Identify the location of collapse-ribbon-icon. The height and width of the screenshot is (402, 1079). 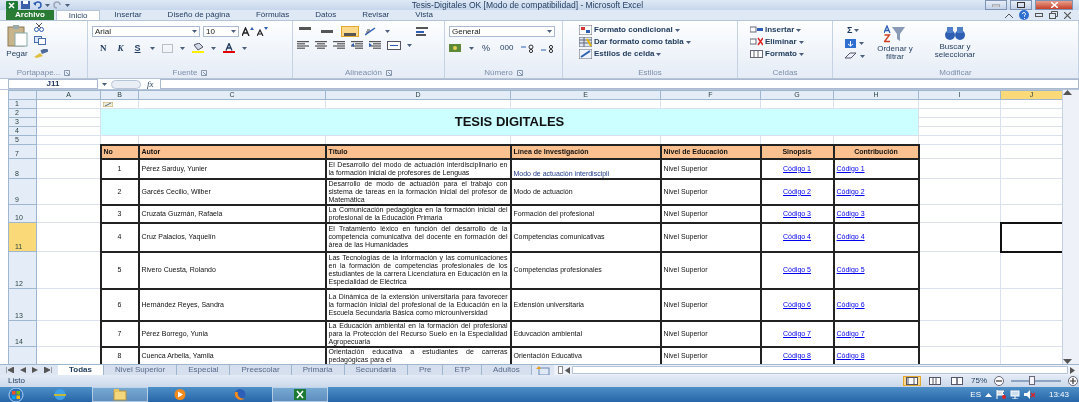
(1009, 15).